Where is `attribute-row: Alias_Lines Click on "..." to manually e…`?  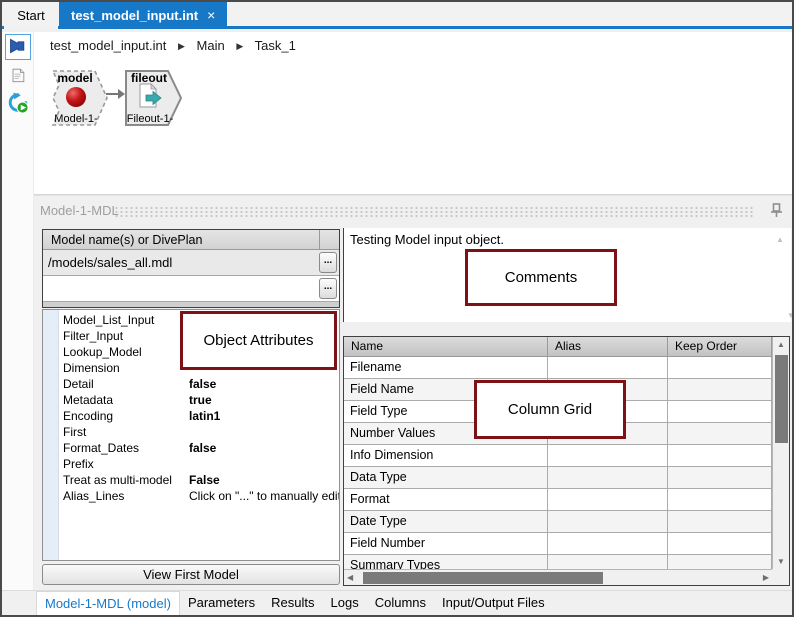
attribute-row: Alias_Lines Click on "..." to manually e… is located at coordinates (199, 496).